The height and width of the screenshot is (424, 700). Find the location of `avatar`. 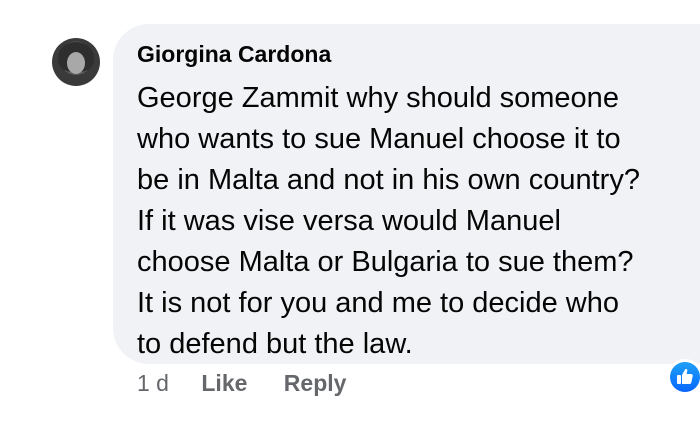

avatar is located at coordinates (76, 62).